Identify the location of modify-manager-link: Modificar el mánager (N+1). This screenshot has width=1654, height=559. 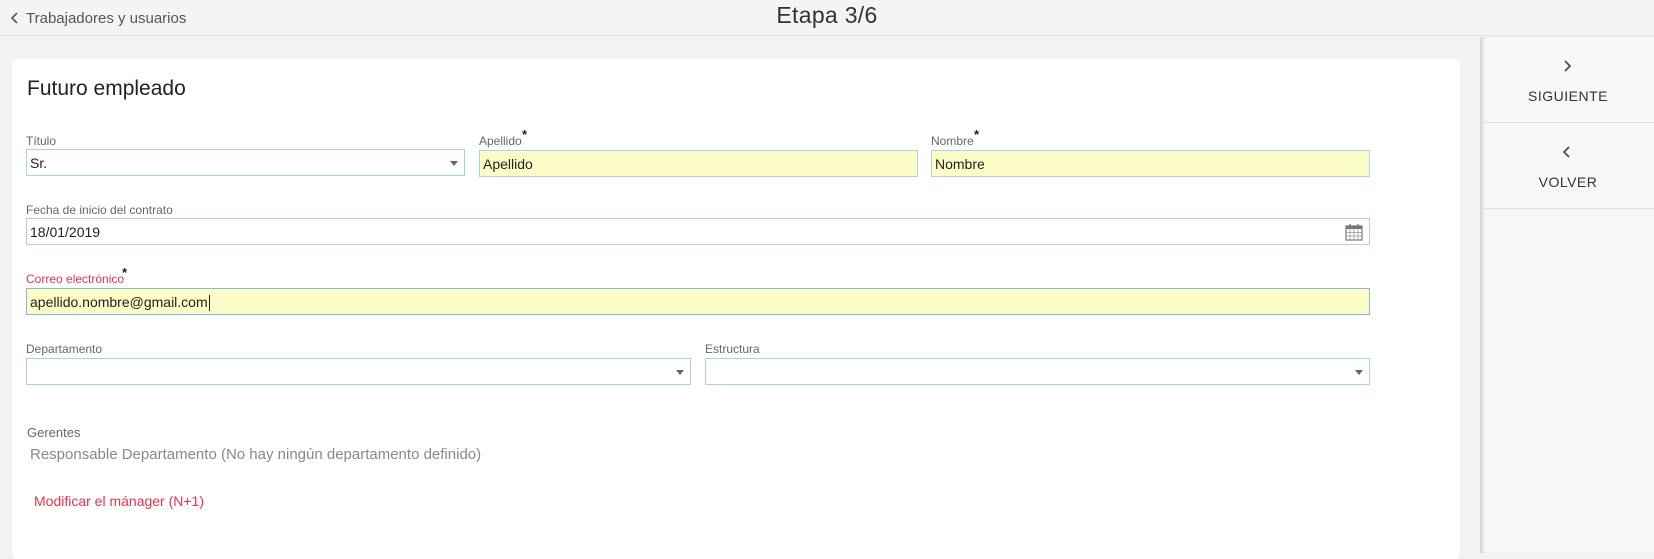
(119, 501).